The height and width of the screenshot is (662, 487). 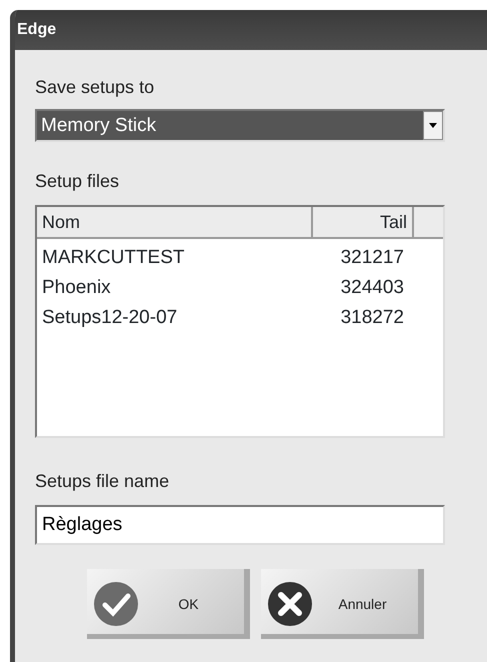 I want to click on input-field: Règlages, so click(x=240, y=525).